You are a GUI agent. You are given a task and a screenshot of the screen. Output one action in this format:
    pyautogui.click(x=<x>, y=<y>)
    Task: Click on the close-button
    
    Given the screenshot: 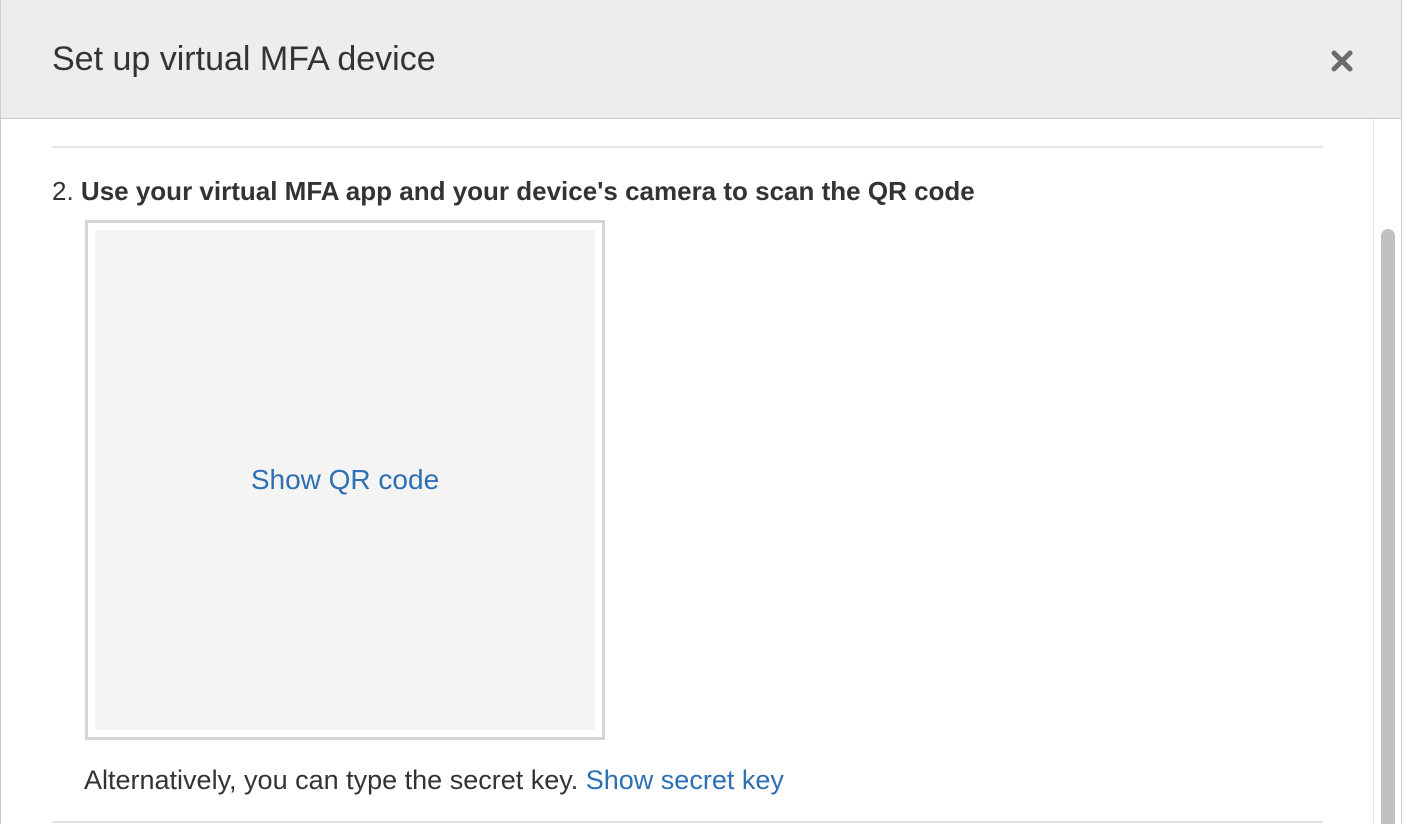 What is the action you would take?
    pyautogui.click(x=1342, y=61)
    